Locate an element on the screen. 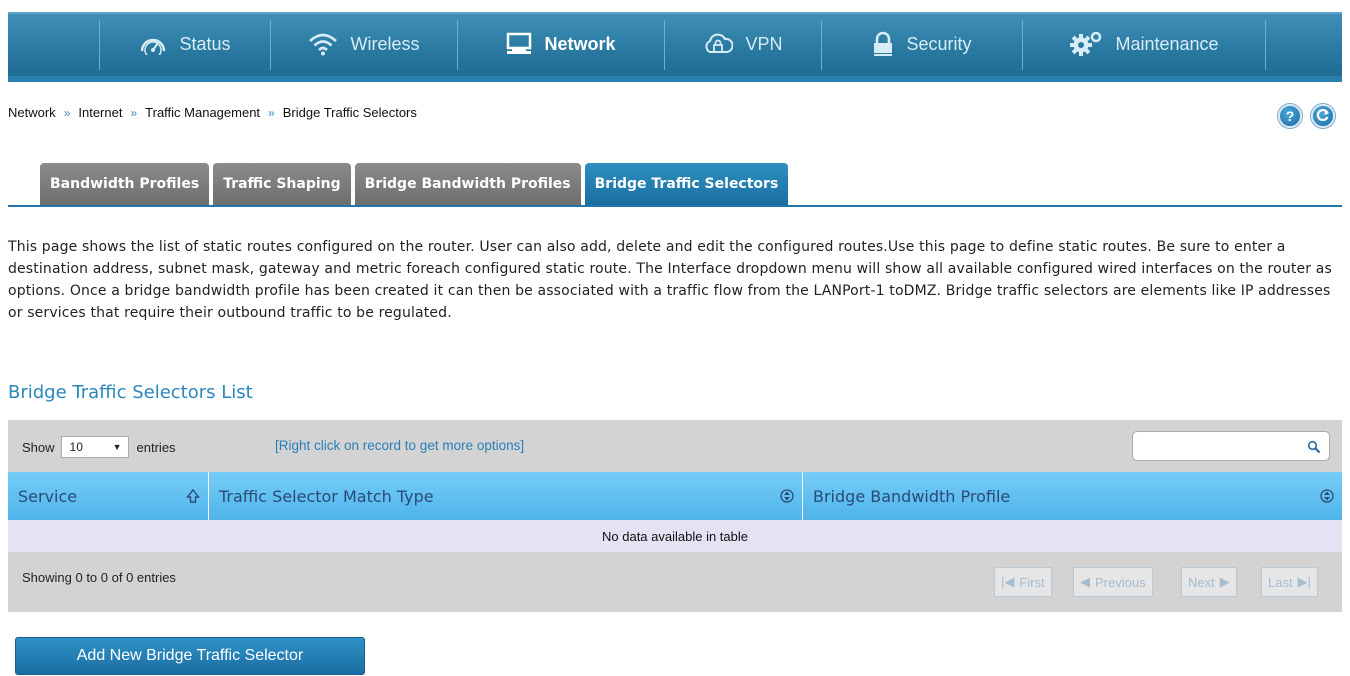  tab-bridge-traffic-selectors: Bridge Traffic Selectors is located at coordinates (686, 184).